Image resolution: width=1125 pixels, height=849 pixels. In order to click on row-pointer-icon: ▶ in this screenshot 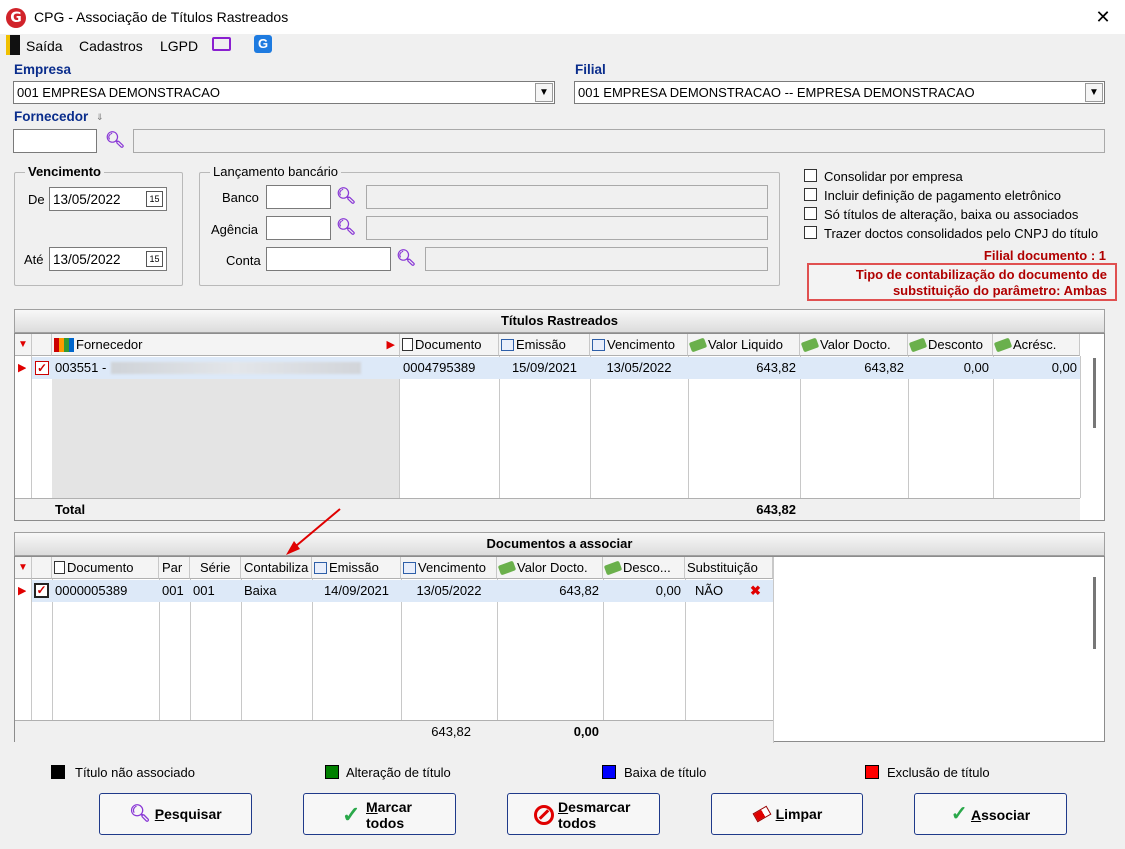, I will do `click(22, 591)`.